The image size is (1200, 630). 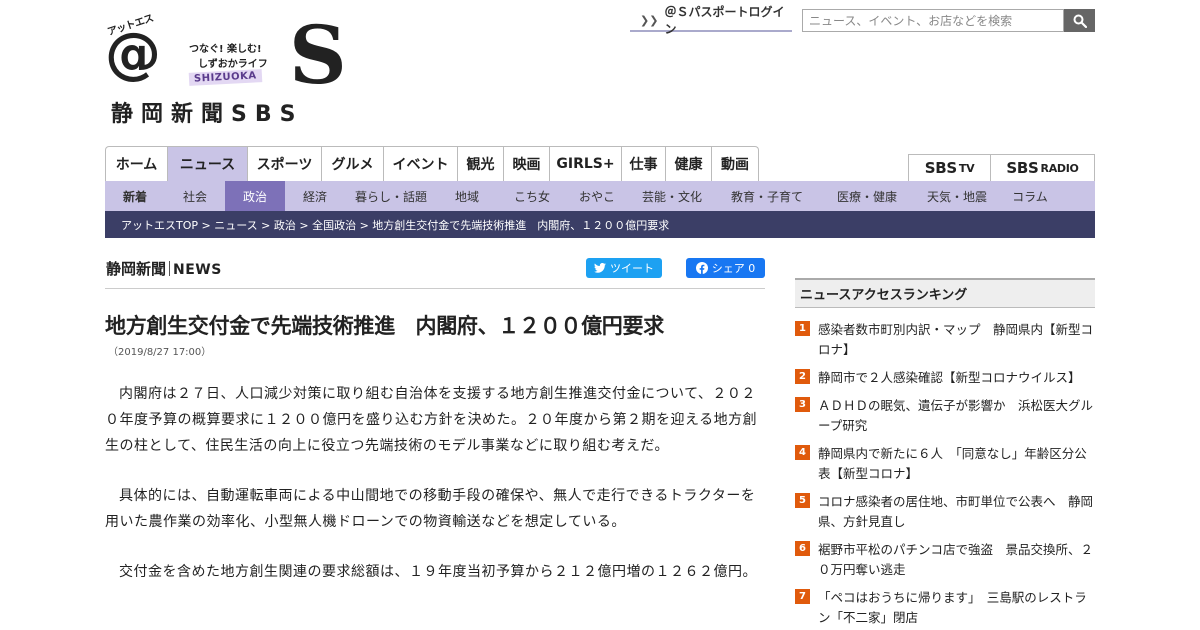 What do you see at coordinates (649, 20) in the screenshot?
I see `double-chevron-icon: ❯❯` at bounding box center [649, 20].